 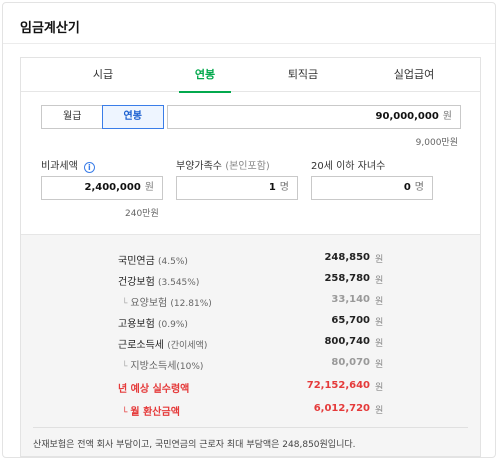 What do you see at coordinates (132, 117) in the screenshot?
I see `annual-option-button: 연봉` at bounding box center [132, 117].